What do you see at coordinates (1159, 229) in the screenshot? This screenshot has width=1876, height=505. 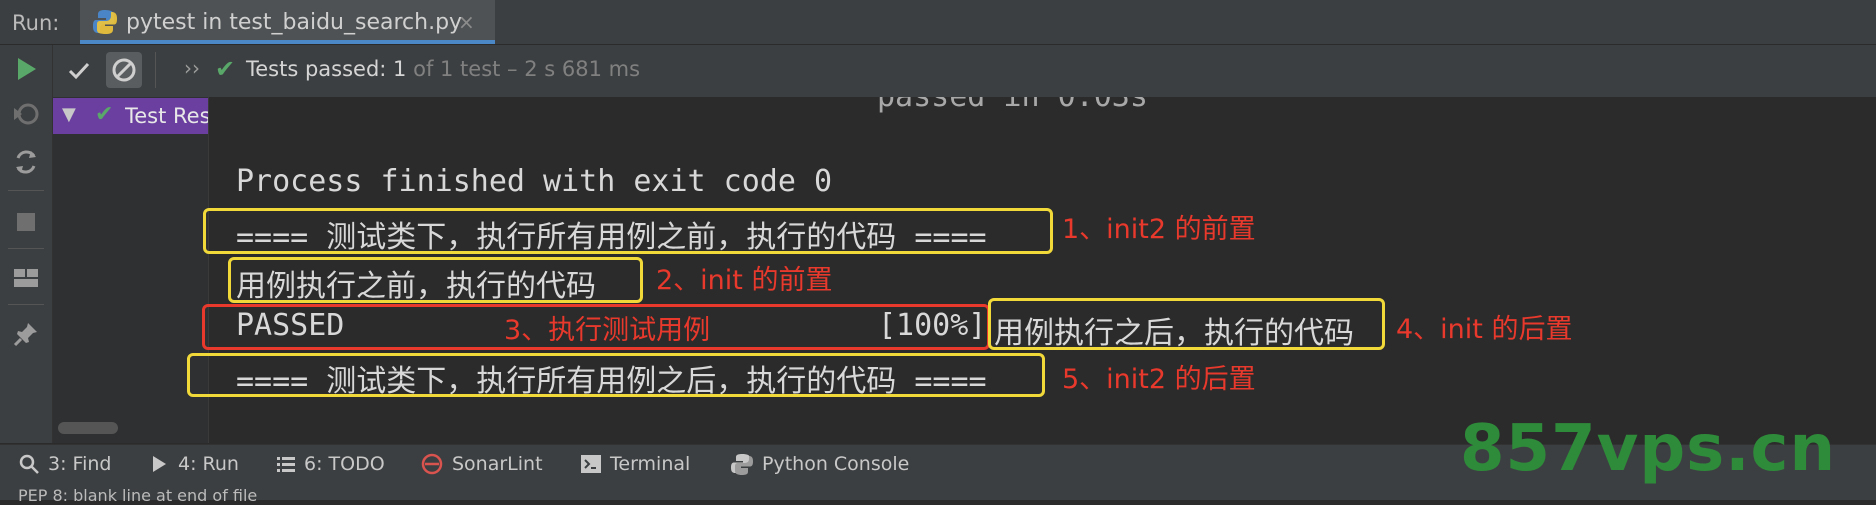 I see `annotation-1: 1、init2 的前置` at bounding box center [1159, 229].